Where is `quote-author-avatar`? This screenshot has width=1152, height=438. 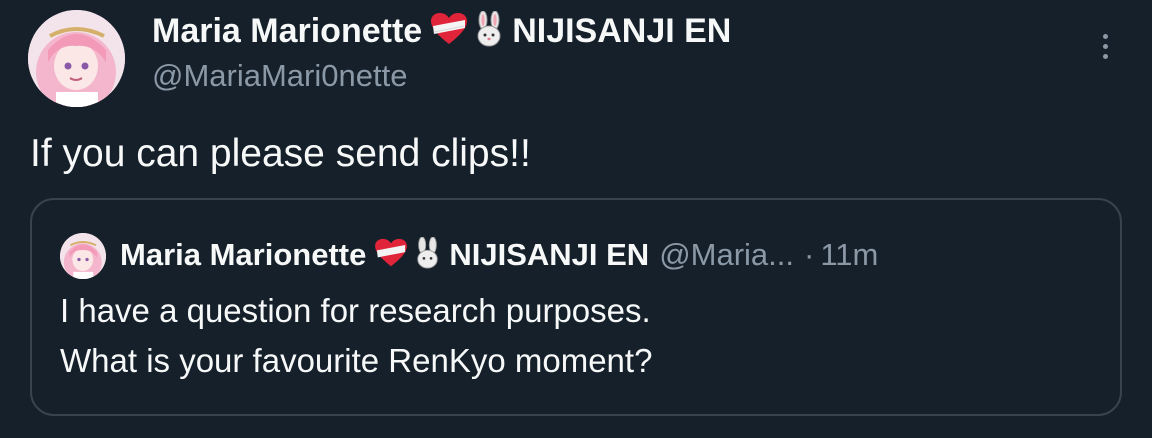
quote-author-avatar is located at coordinates (83, 256).